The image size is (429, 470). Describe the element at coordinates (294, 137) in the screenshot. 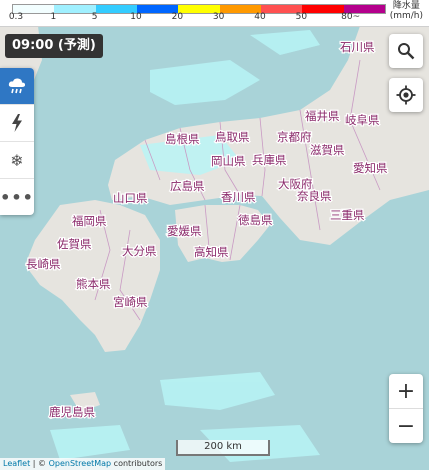

I see `pref-kyoto: 京都府` at that location.